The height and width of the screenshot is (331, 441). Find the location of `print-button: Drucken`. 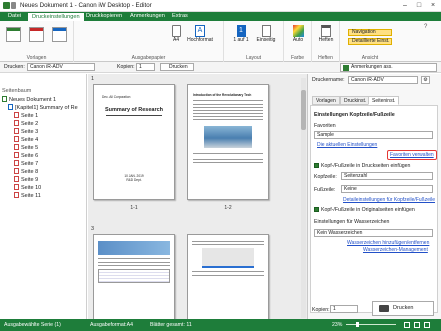

print-button: Drucken is located at coordinates (177, 67).